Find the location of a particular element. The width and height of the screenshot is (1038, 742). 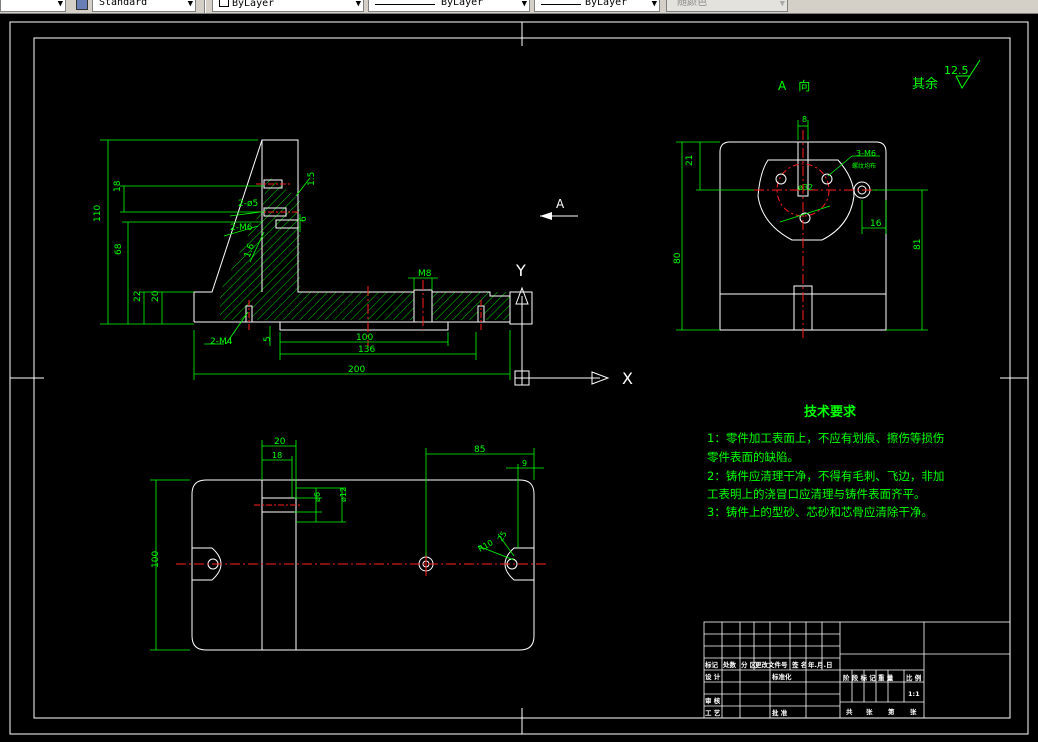

view-title: A 向 is located at coordinates (794, 85).